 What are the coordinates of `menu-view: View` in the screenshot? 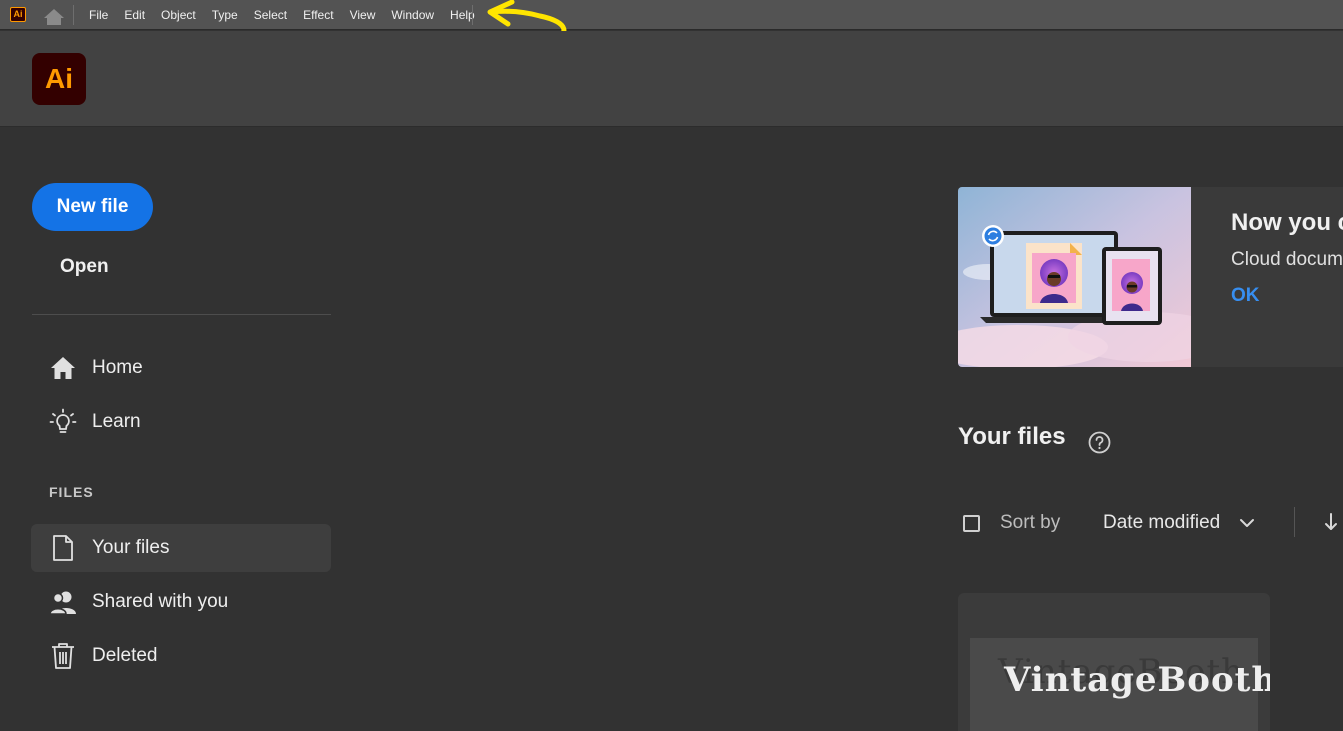 It's located at (363, 15).